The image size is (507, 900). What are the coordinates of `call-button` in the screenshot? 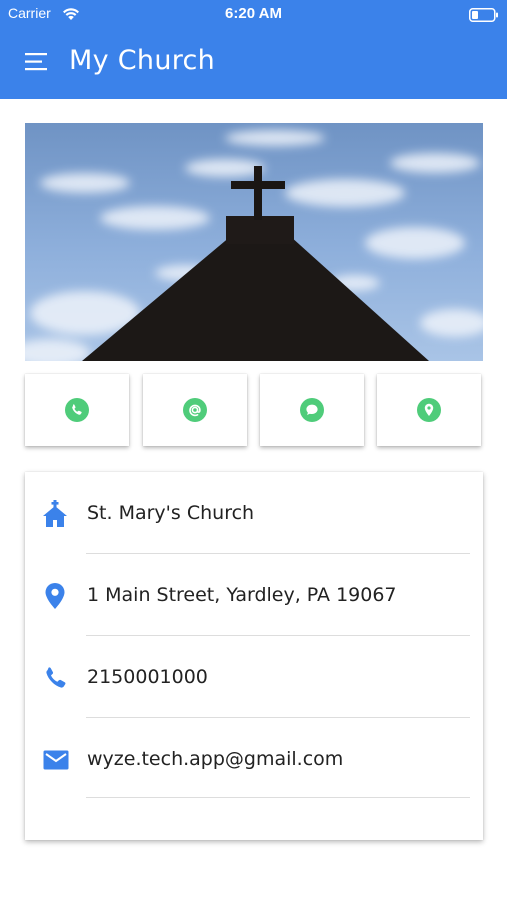 It's located at (77, 410).